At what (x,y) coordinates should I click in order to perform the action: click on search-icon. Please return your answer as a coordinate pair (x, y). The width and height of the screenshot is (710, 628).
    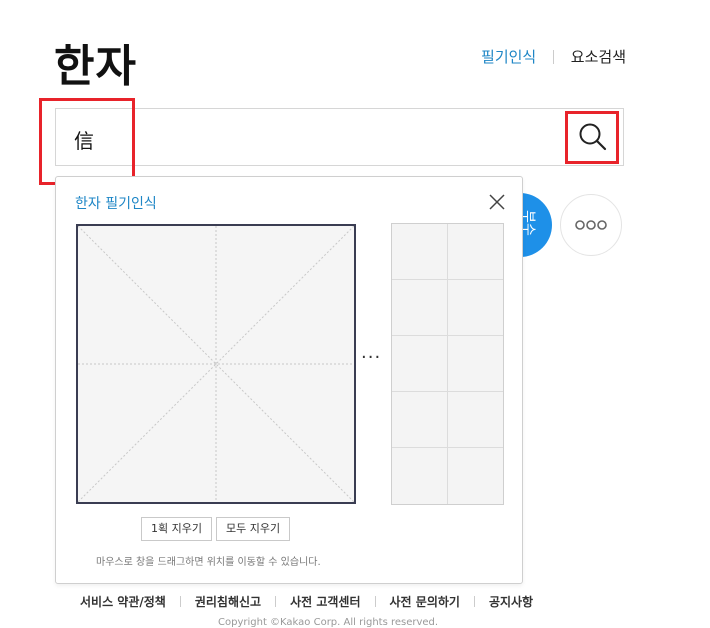
    Looking at the image, I should click on (593, 137).